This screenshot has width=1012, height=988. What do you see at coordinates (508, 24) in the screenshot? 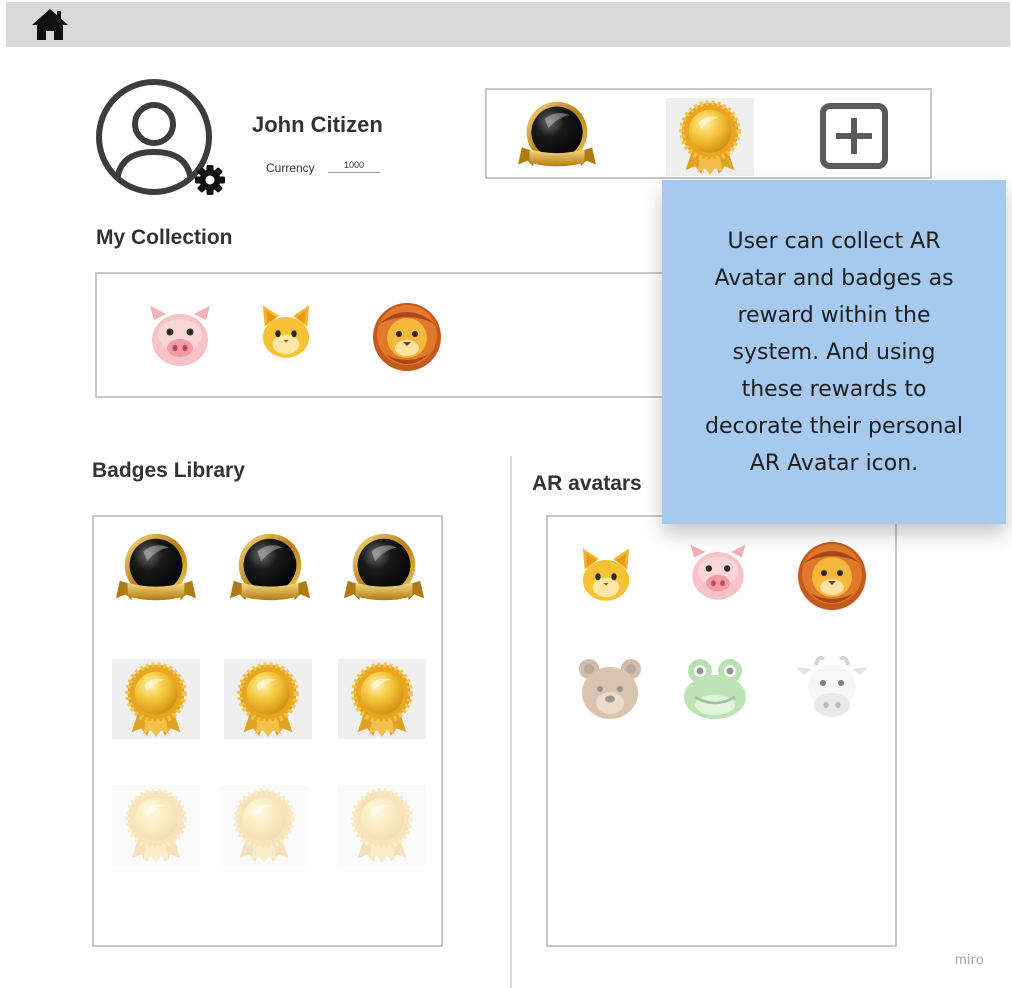
I see `top-bar` at bounding box center [508, 24].